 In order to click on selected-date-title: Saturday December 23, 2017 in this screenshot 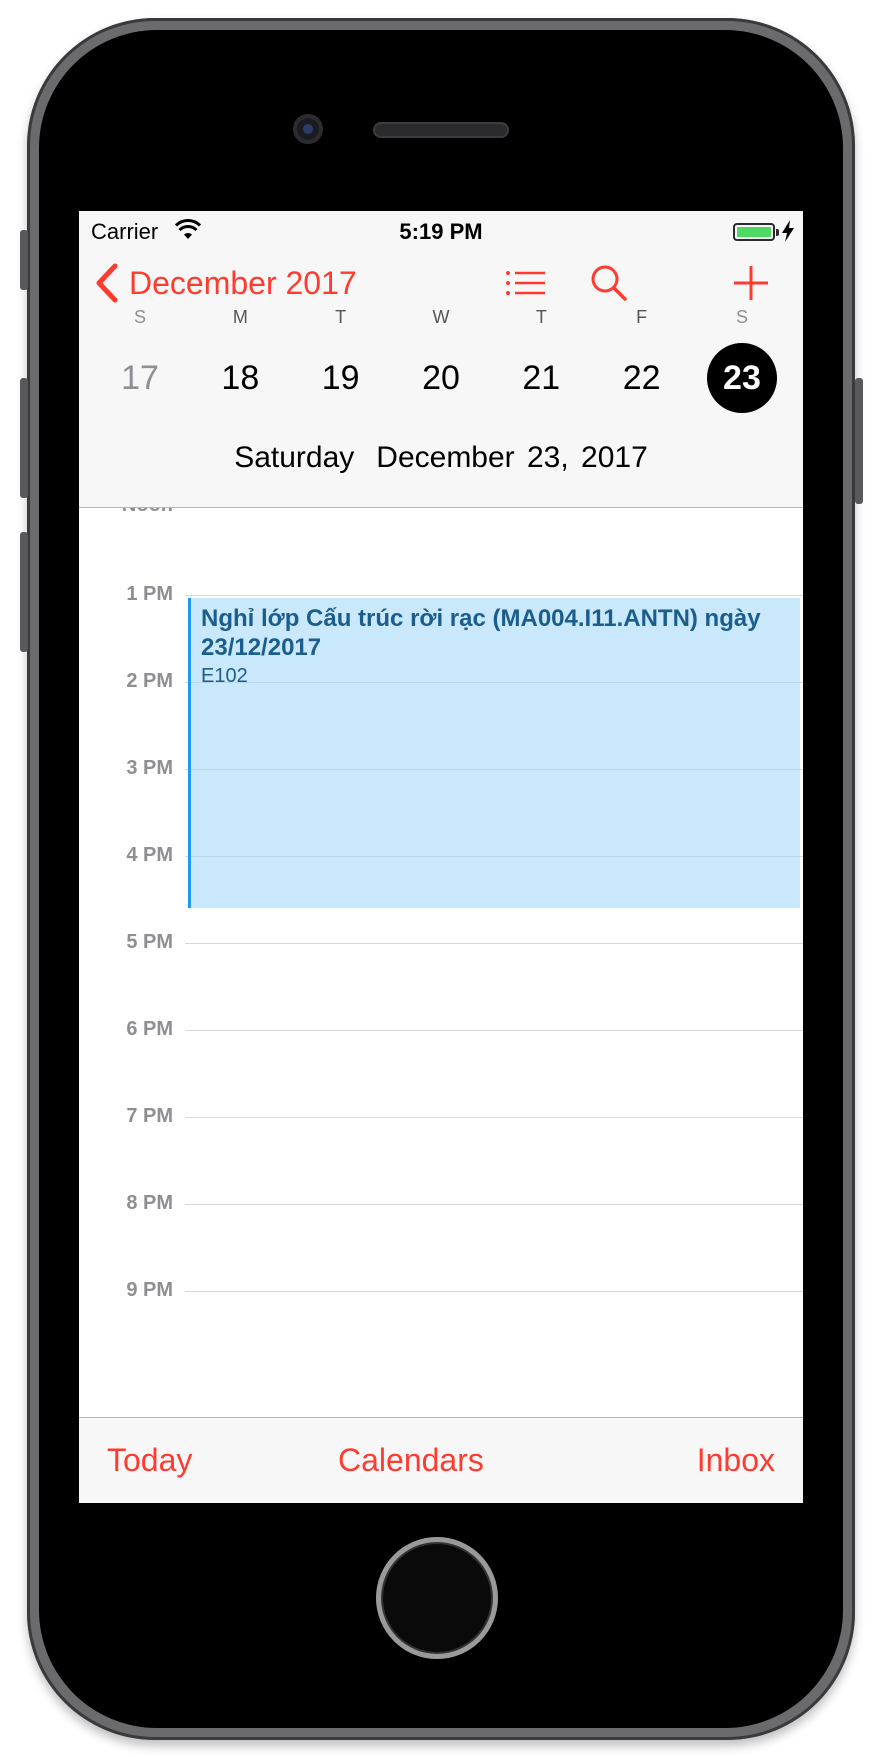, I will do `click(441, 458)`.